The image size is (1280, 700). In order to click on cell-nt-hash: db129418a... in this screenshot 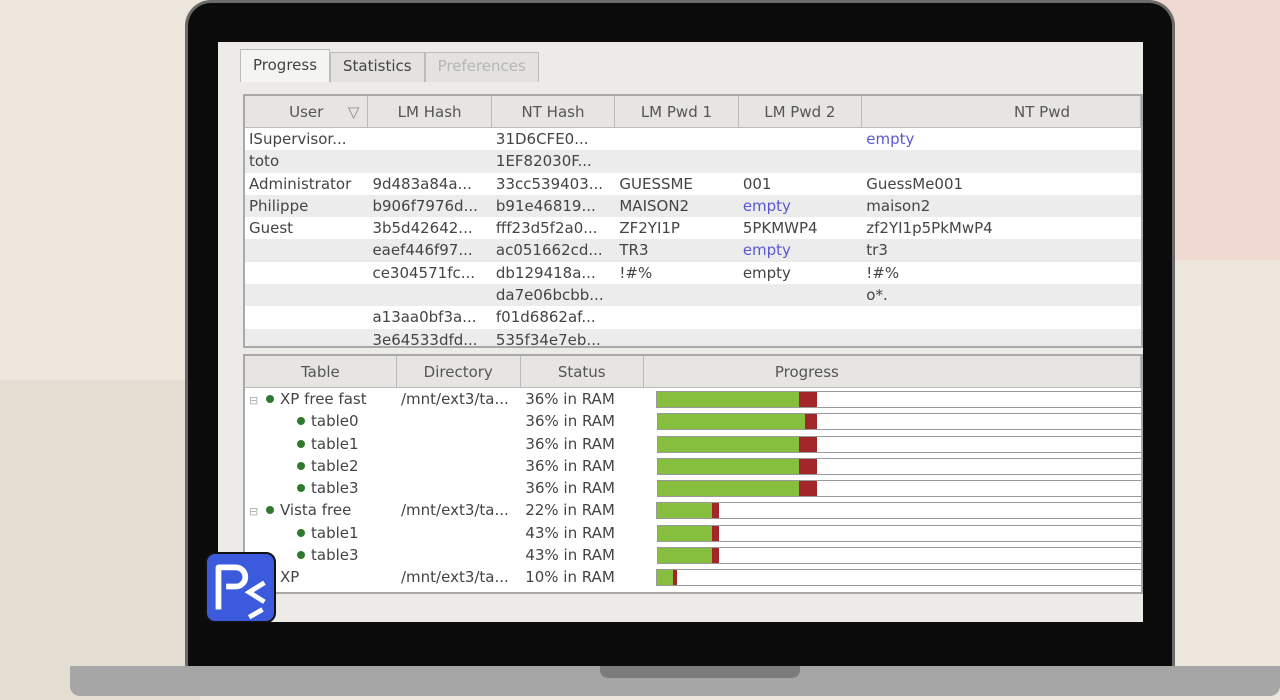, I will do `click(545, 272)`.